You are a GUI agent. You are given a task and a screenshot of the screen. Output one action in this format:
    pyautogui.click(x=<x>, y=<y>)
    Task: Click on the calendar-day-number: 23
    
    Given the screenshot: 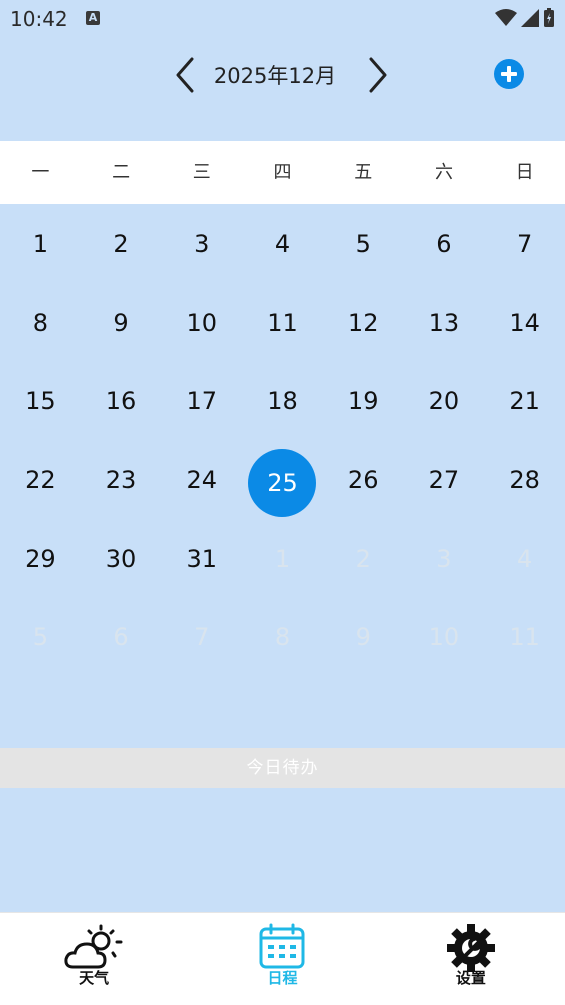 What is the action you would take?
    pyautogui.click(x=121, y=480)
    